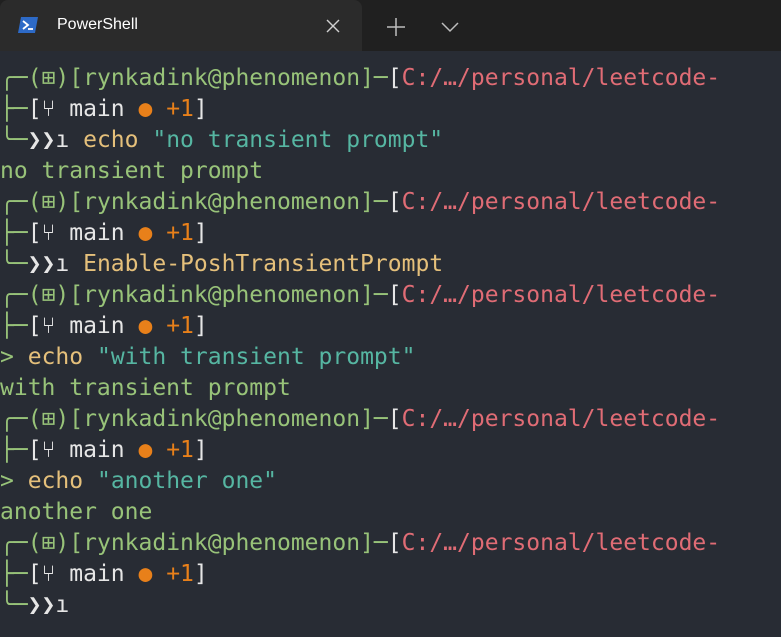  Describe the element at coordinates (208, 357) in the screenshot. I see `command-line-3: > echo "with transient prompt"` at that location.